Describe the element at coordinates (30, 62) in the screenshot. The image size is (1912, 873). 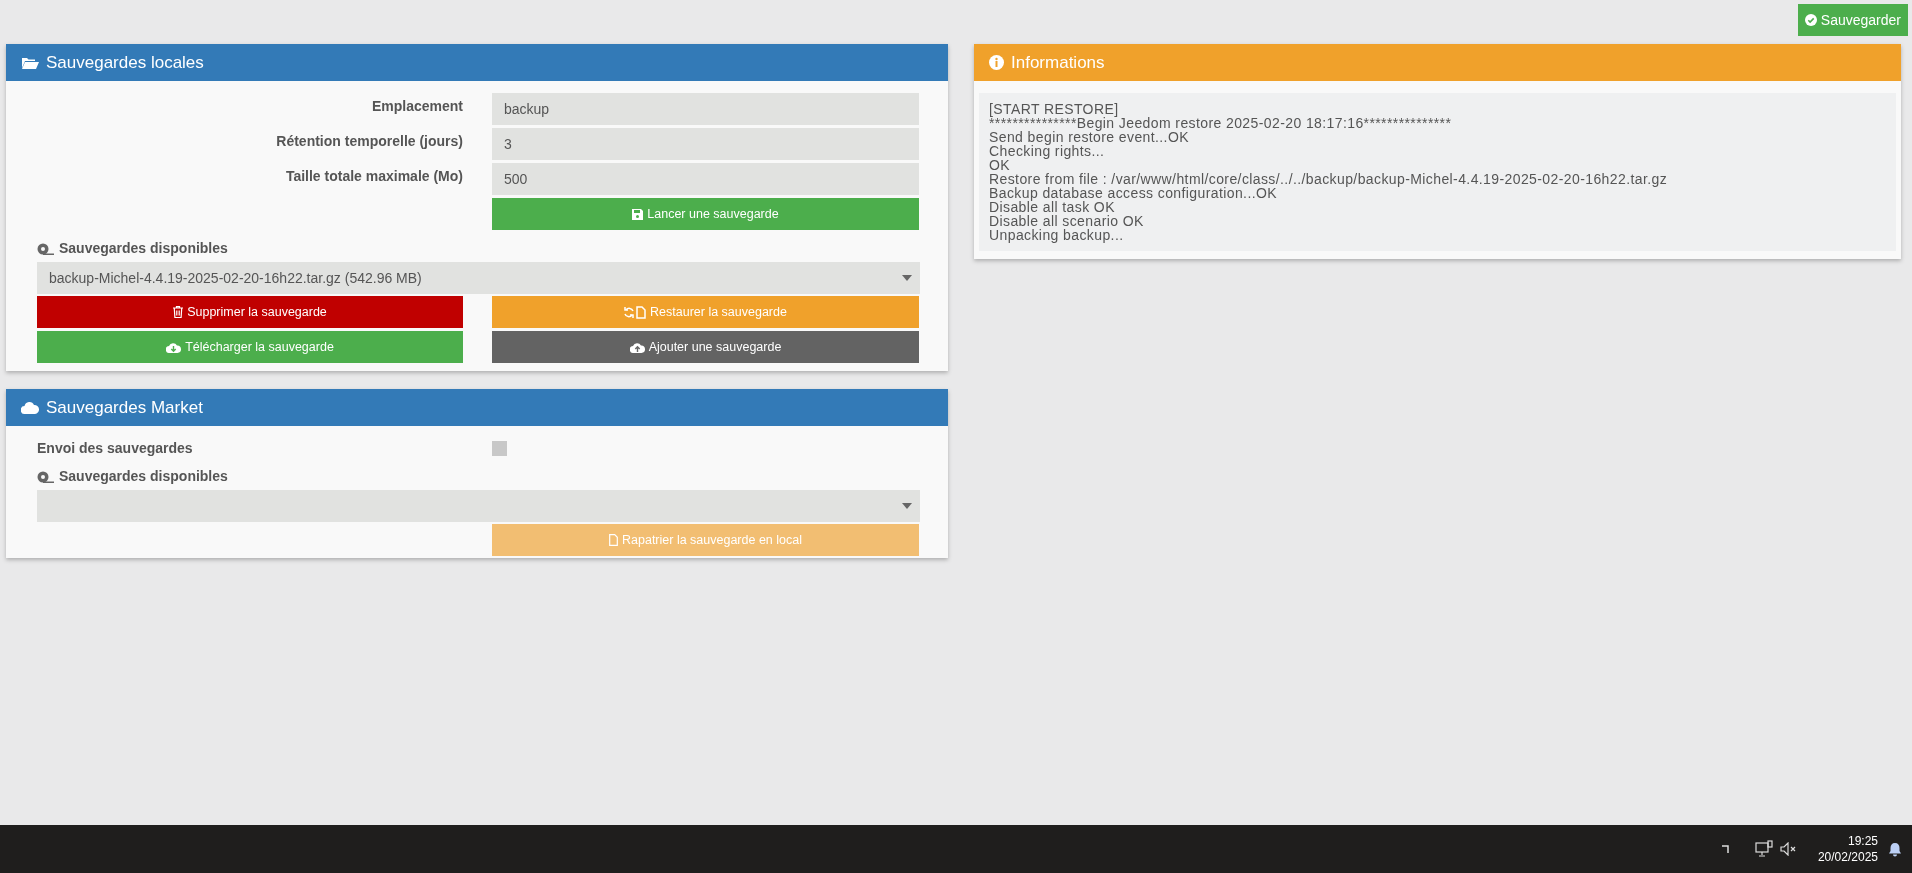
I see `folder-icon` at that location.